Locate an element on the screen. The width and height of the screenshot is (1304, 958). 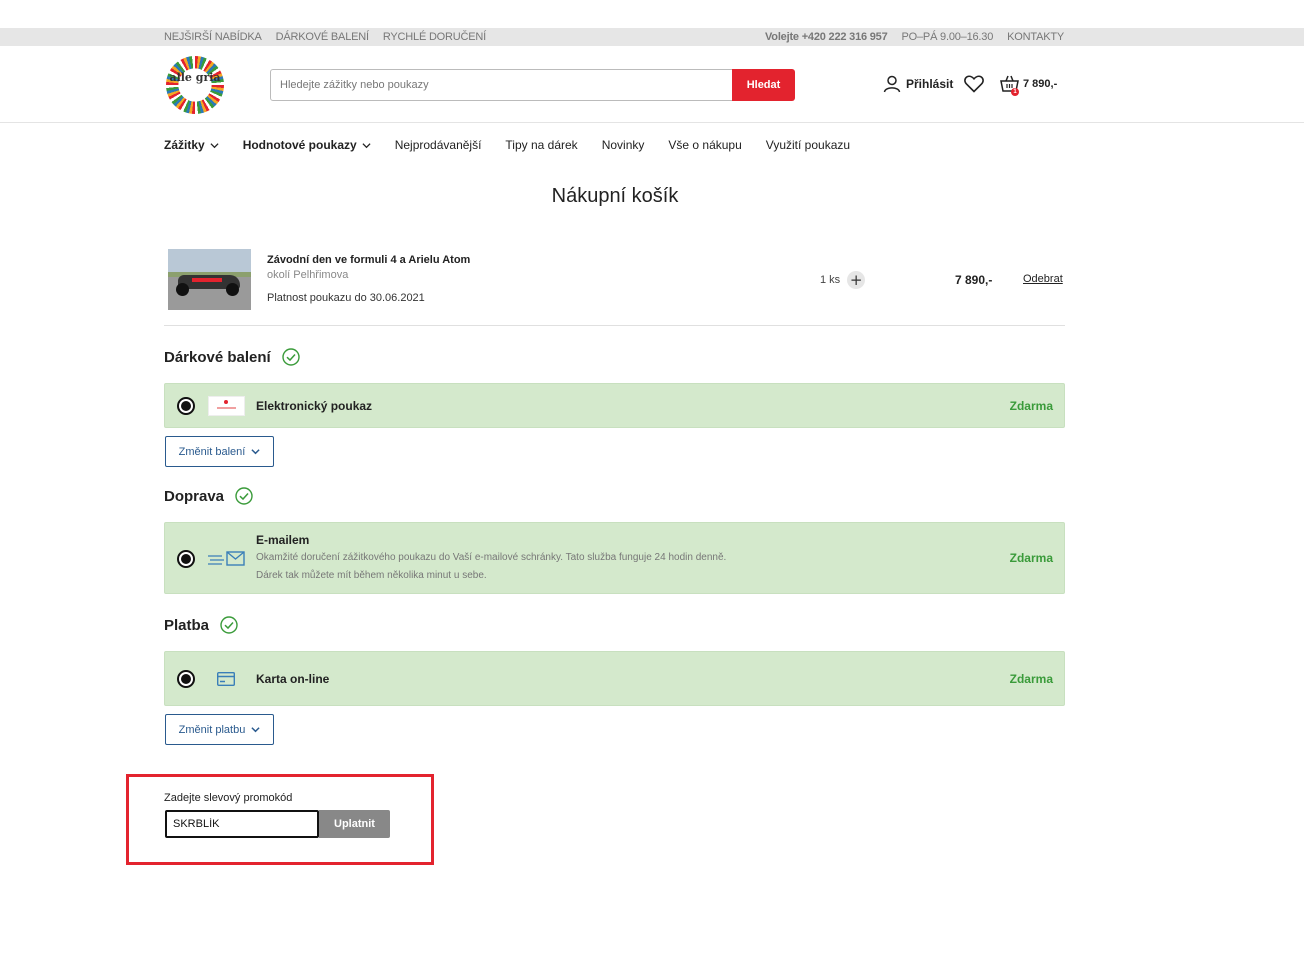
header: alle gria Hledat Přihlásit 1 7 890,- is located at coordinates (652, 84).